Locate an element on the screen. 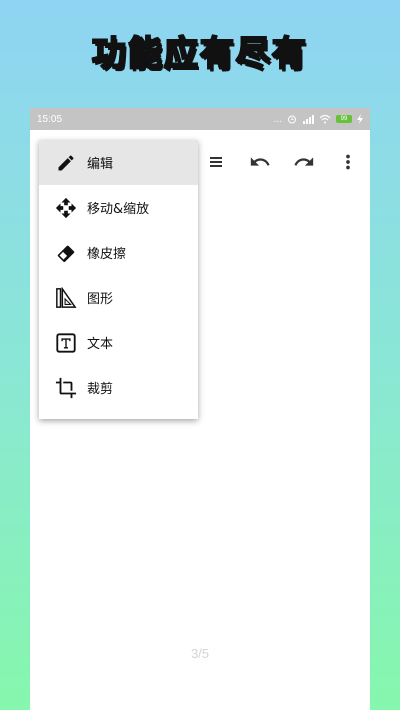 The height and width of the screenshot is (710, 400). status-icons: ... 99 is located at coordinates (318, 119).